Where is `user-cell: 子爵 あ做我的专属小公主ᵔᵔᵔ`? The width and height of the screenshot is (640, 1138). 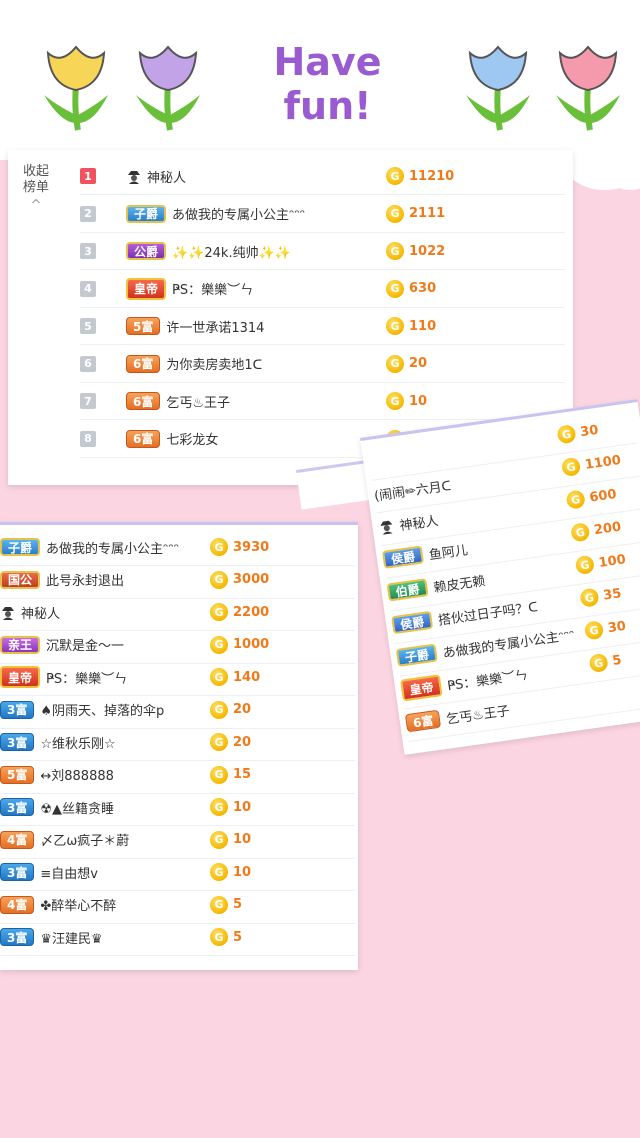 user-cell: 子爵 あ做我的专属小公主ᵔᵔᵔ is located at coordinates (256, 213).